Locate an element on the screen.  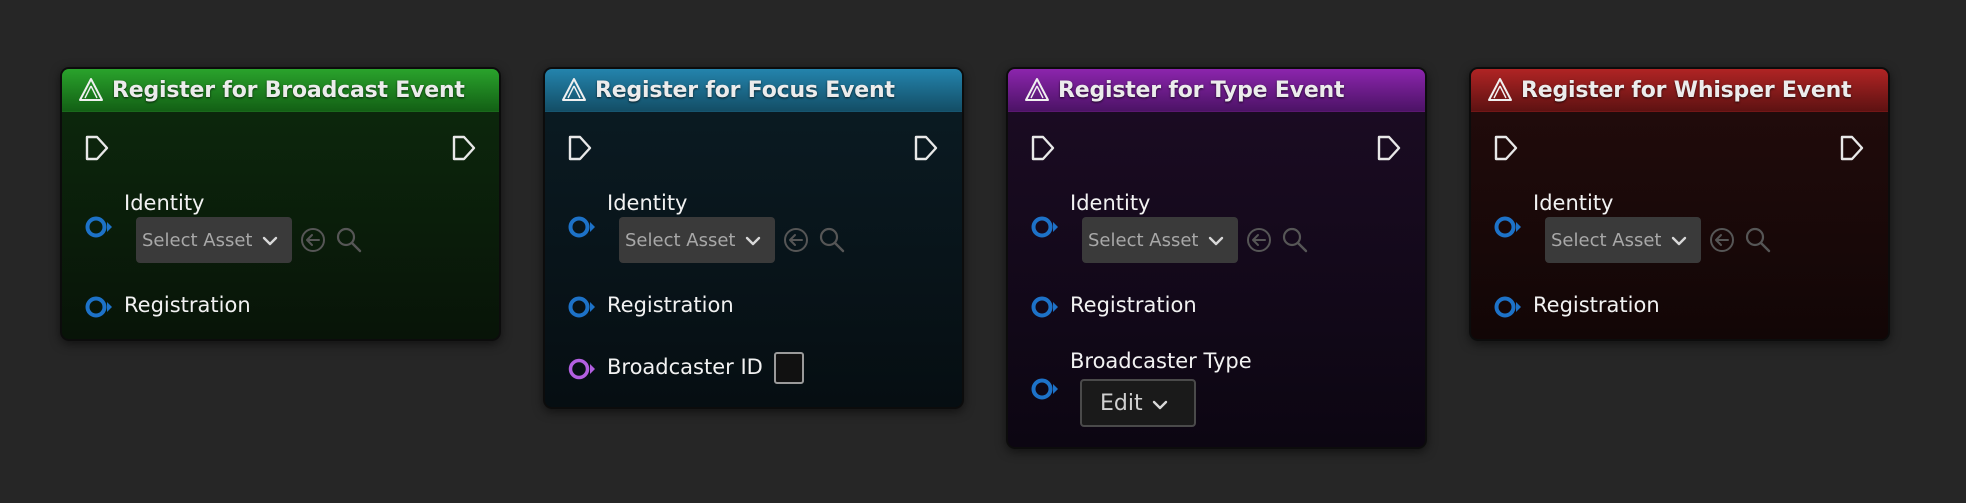
node-header: Register for Whisper Event is located at coordinates (1679, 90).